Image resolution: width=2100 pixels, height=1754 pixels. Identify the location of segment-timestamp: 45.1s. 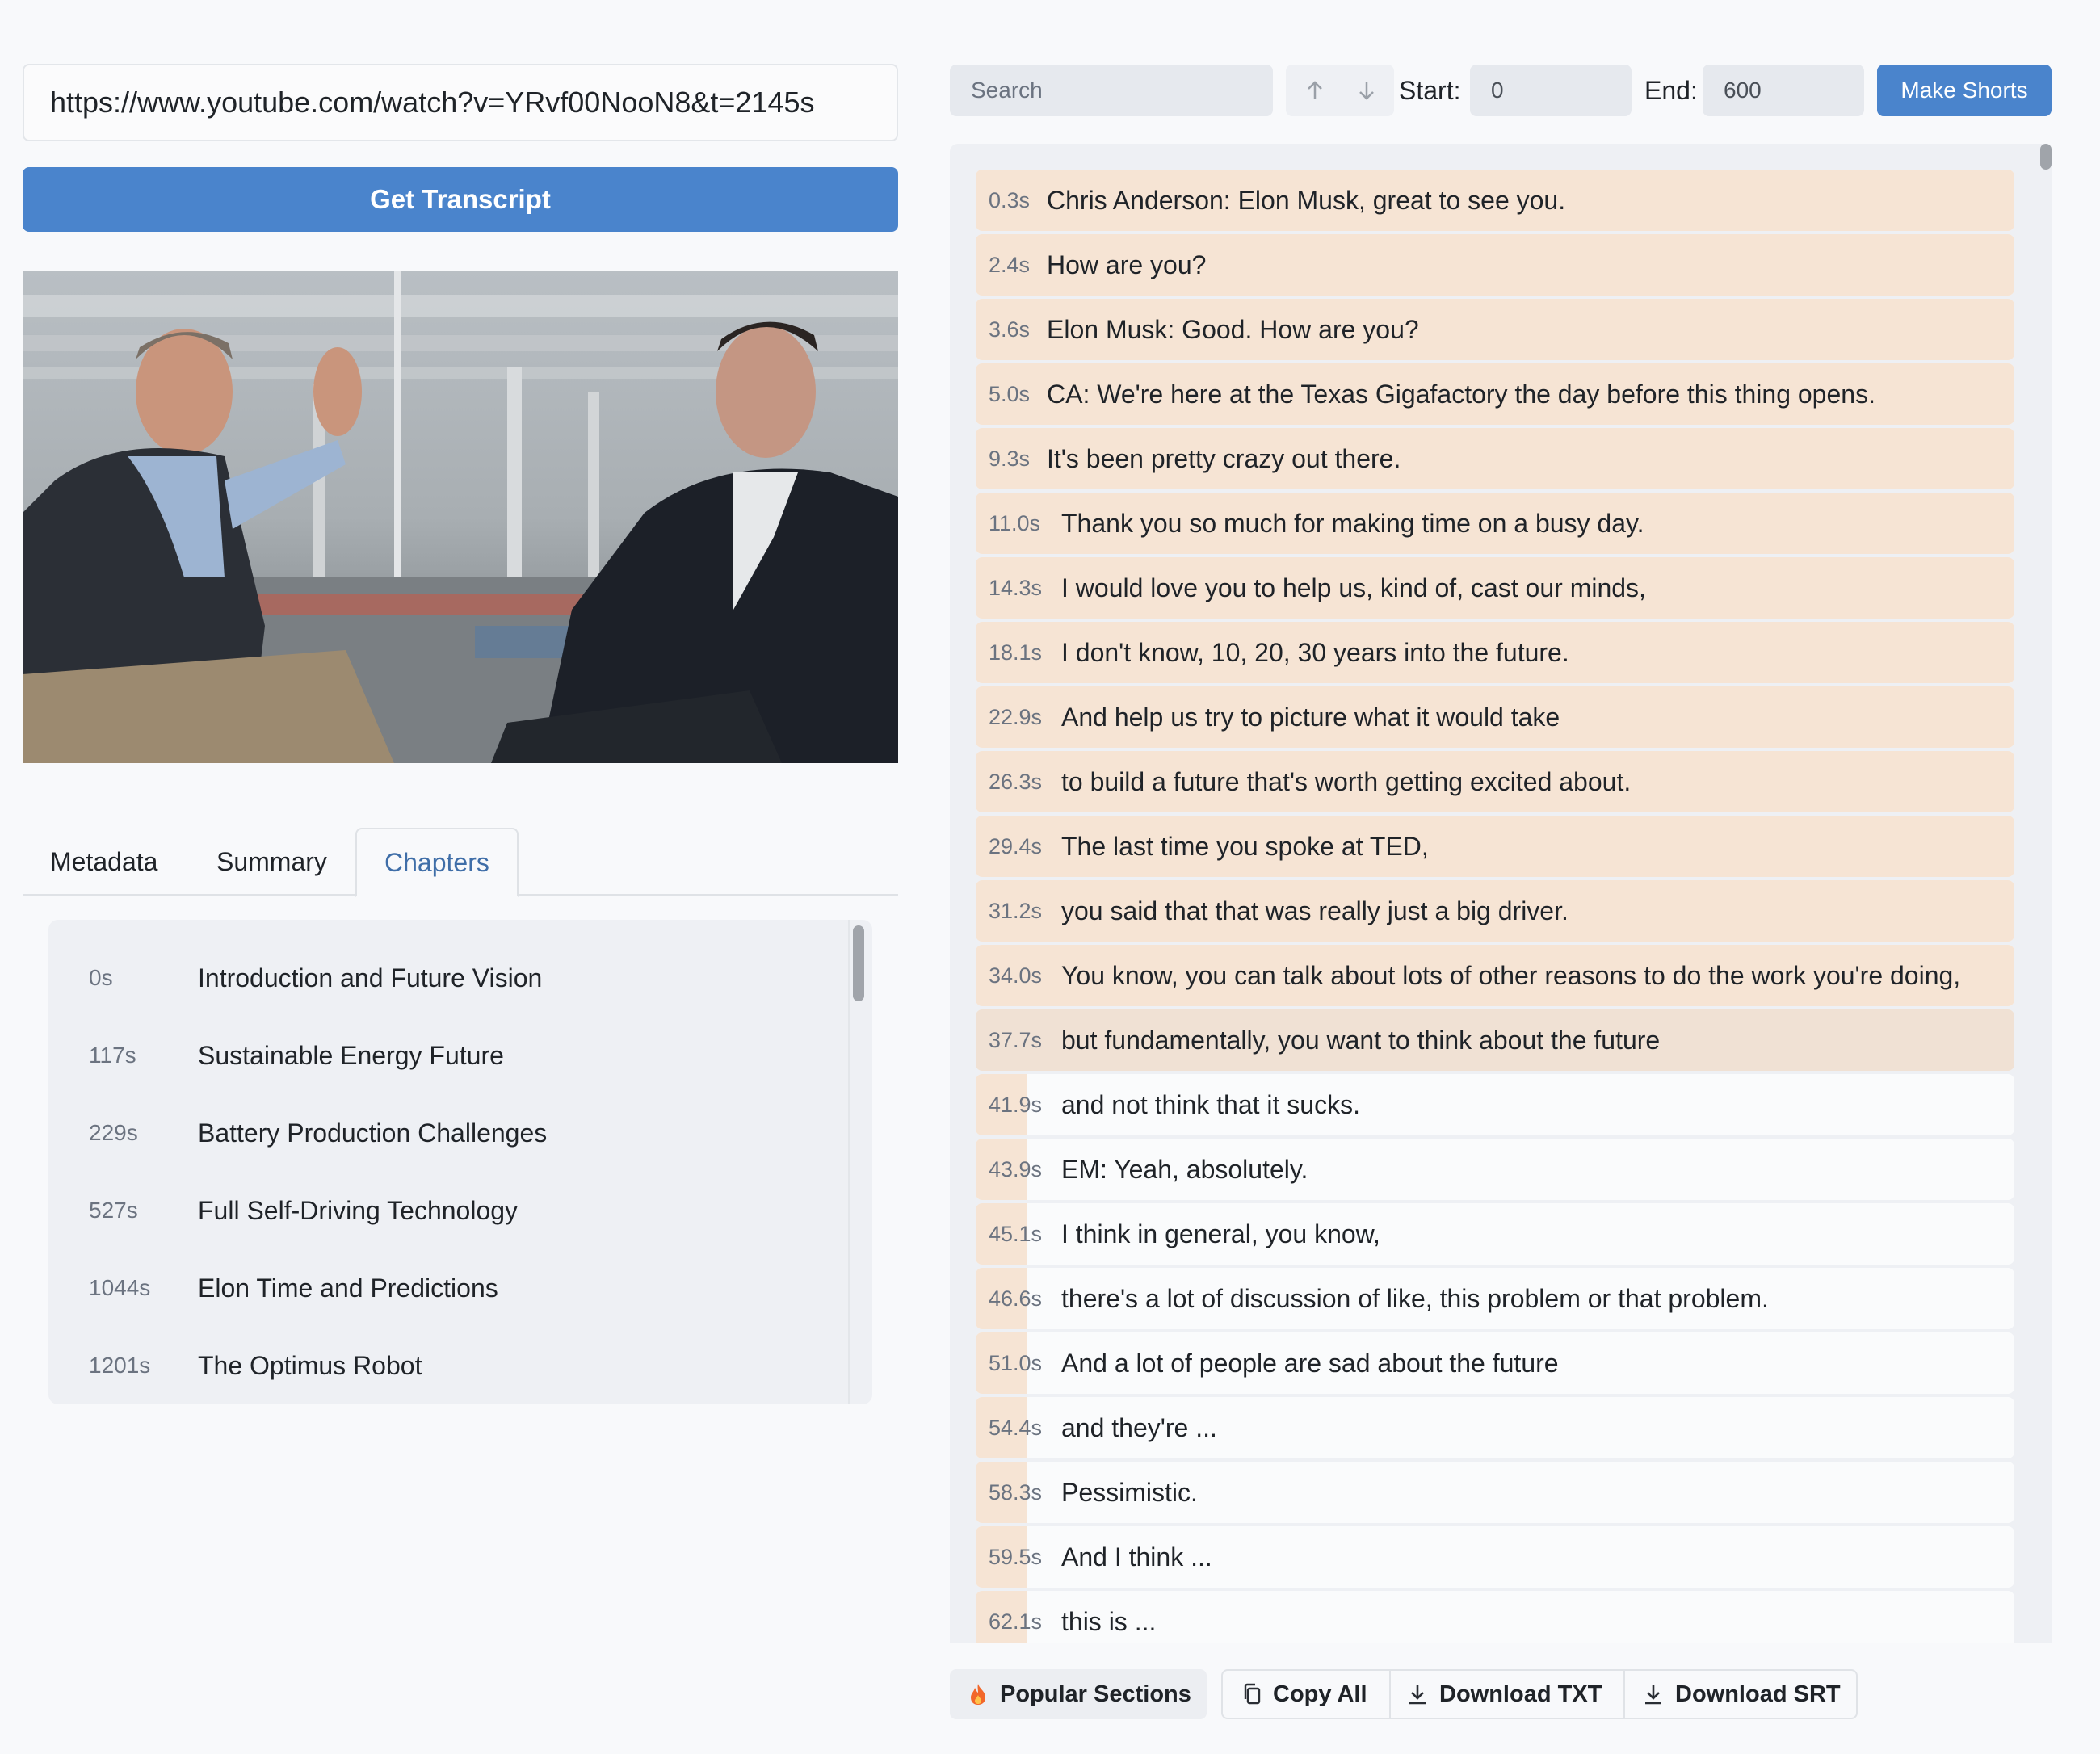
(1015, 1234).